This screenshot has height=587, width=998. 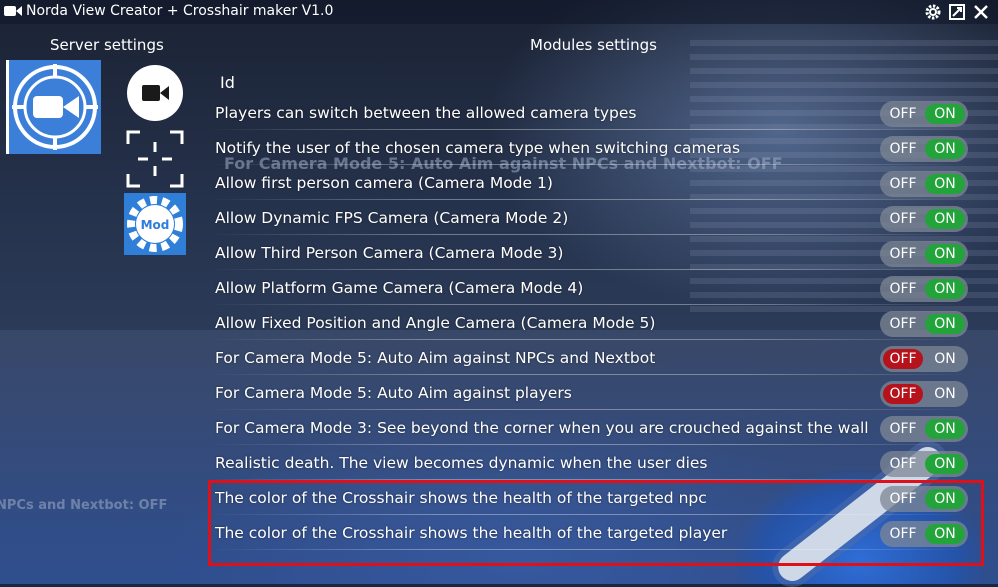 I want to click on camera-icon, so click(x=13, y=11).